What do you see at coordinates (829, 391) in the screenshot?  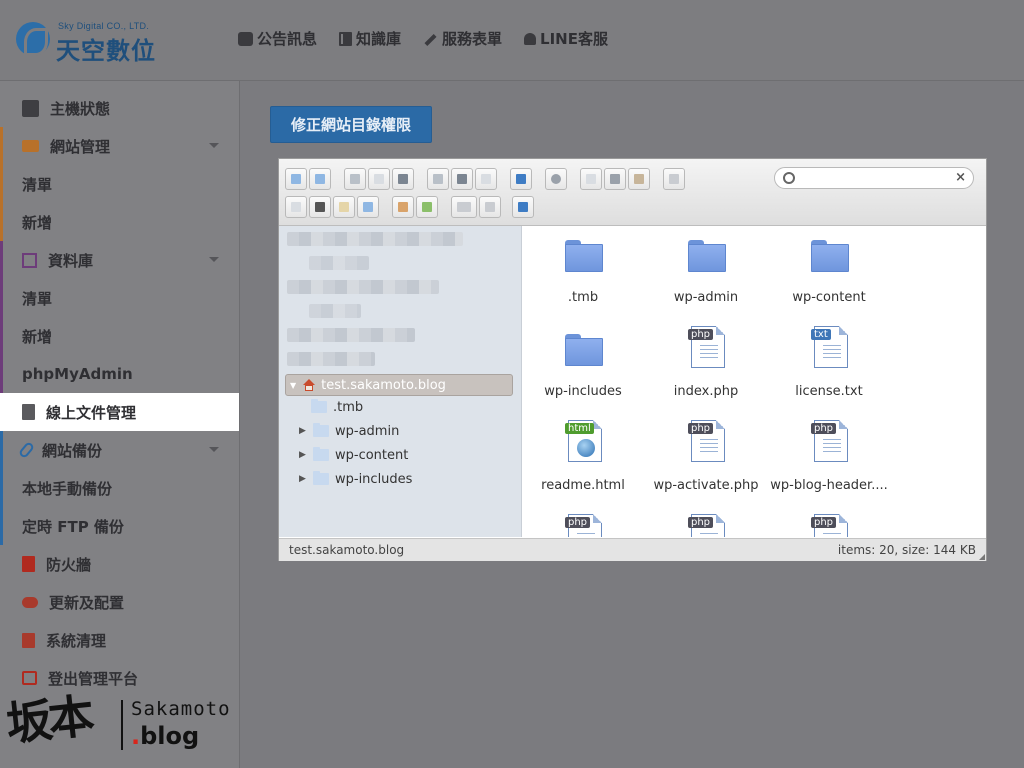 I see `file-name: license.txt` at bounding box center [829, 391].